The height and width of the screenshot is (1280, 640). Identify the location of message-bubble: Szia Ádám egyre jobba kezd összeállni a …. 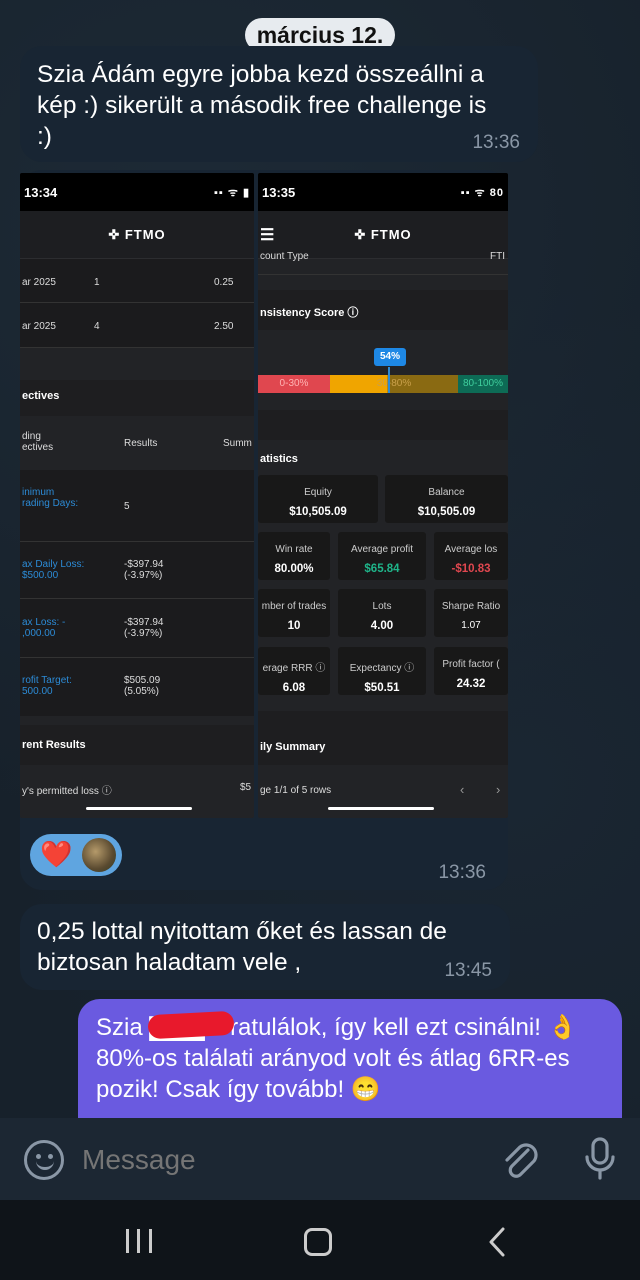
(279, 104).